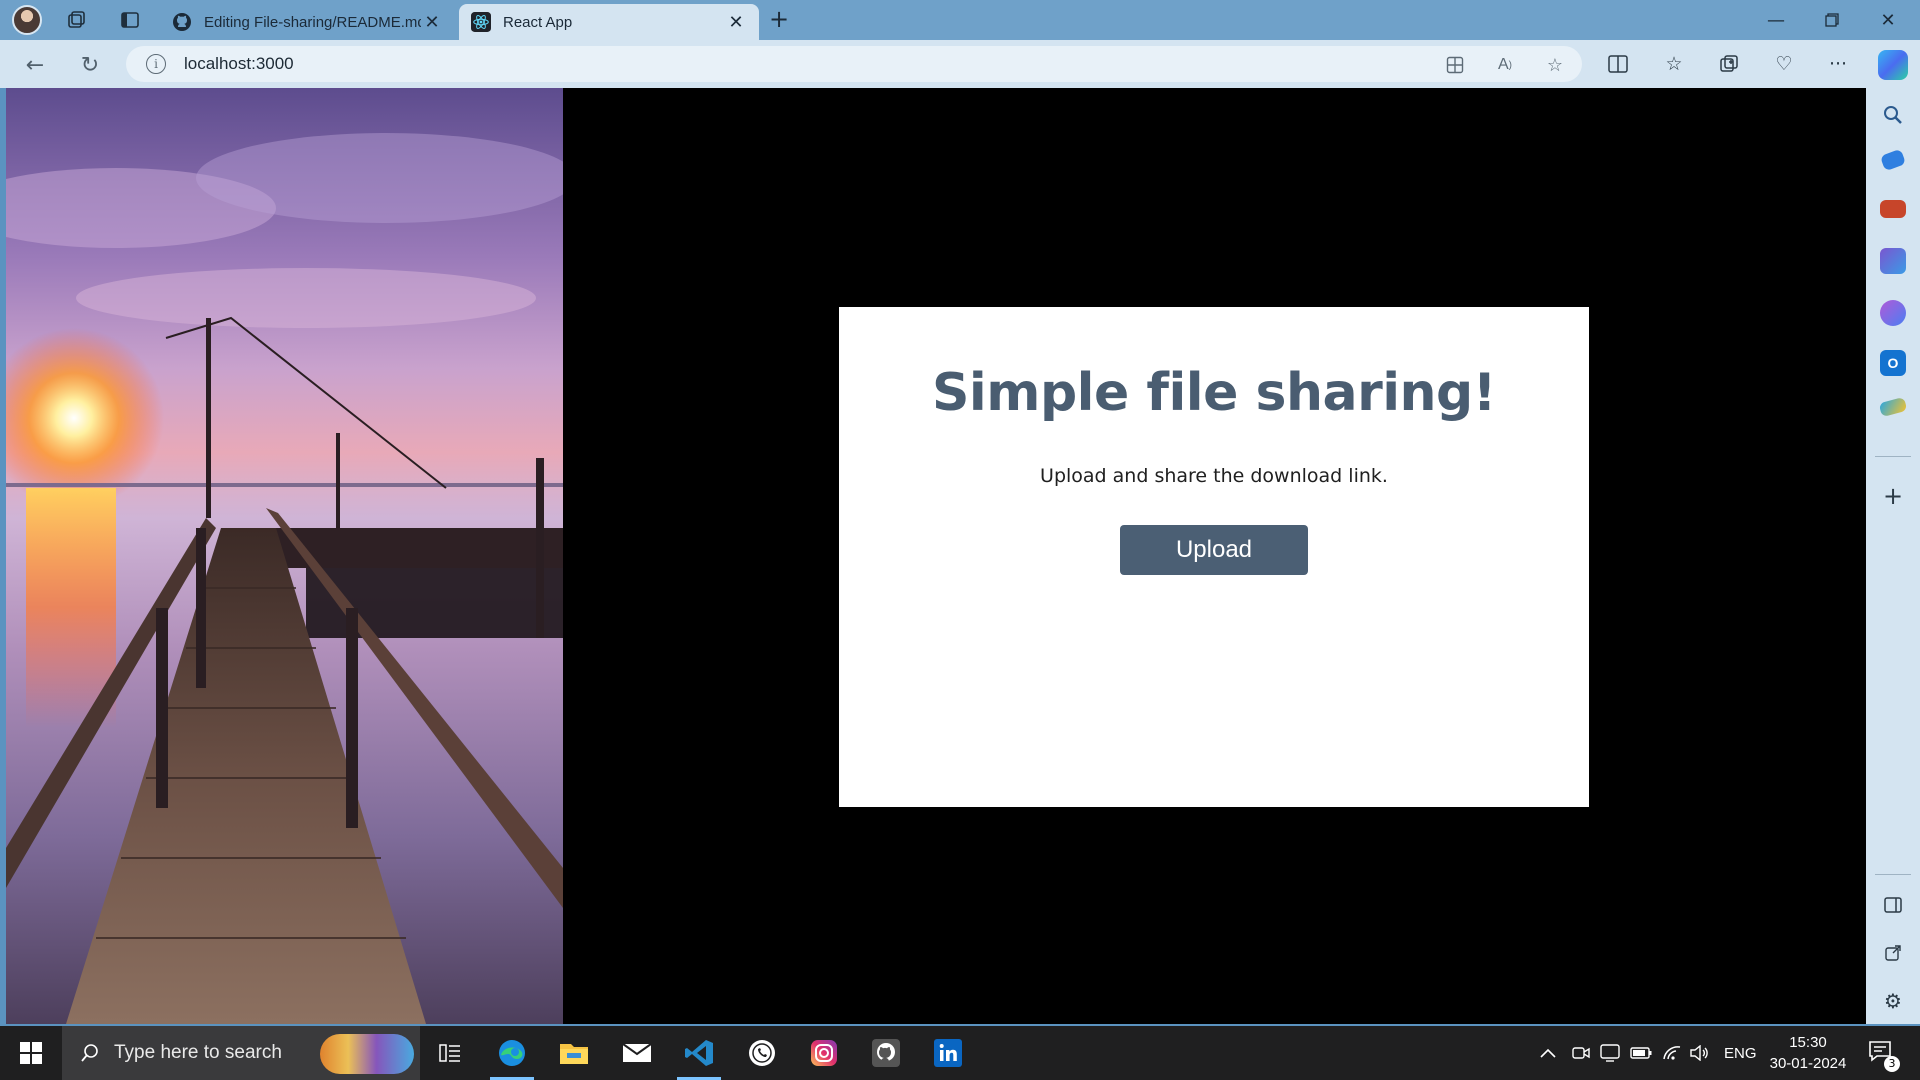  I want to click on read-aloud-icon: A), so click(1505, 65).